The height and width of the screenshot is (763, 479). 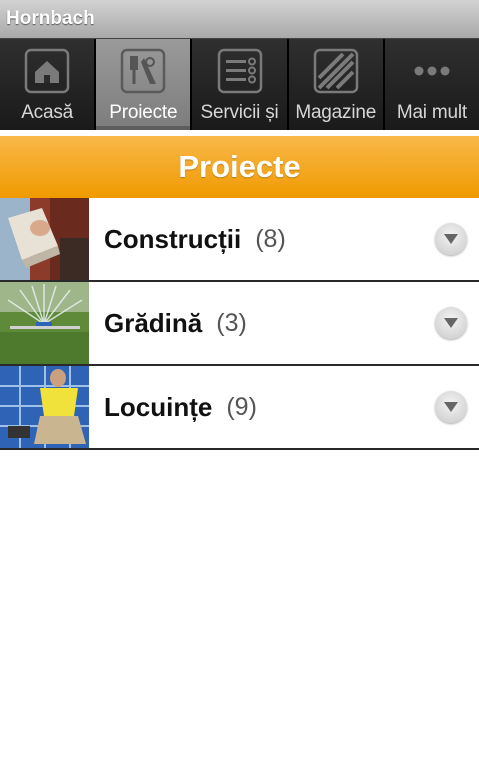 I want to click on category-count: (9), so click(x=241, y=406).